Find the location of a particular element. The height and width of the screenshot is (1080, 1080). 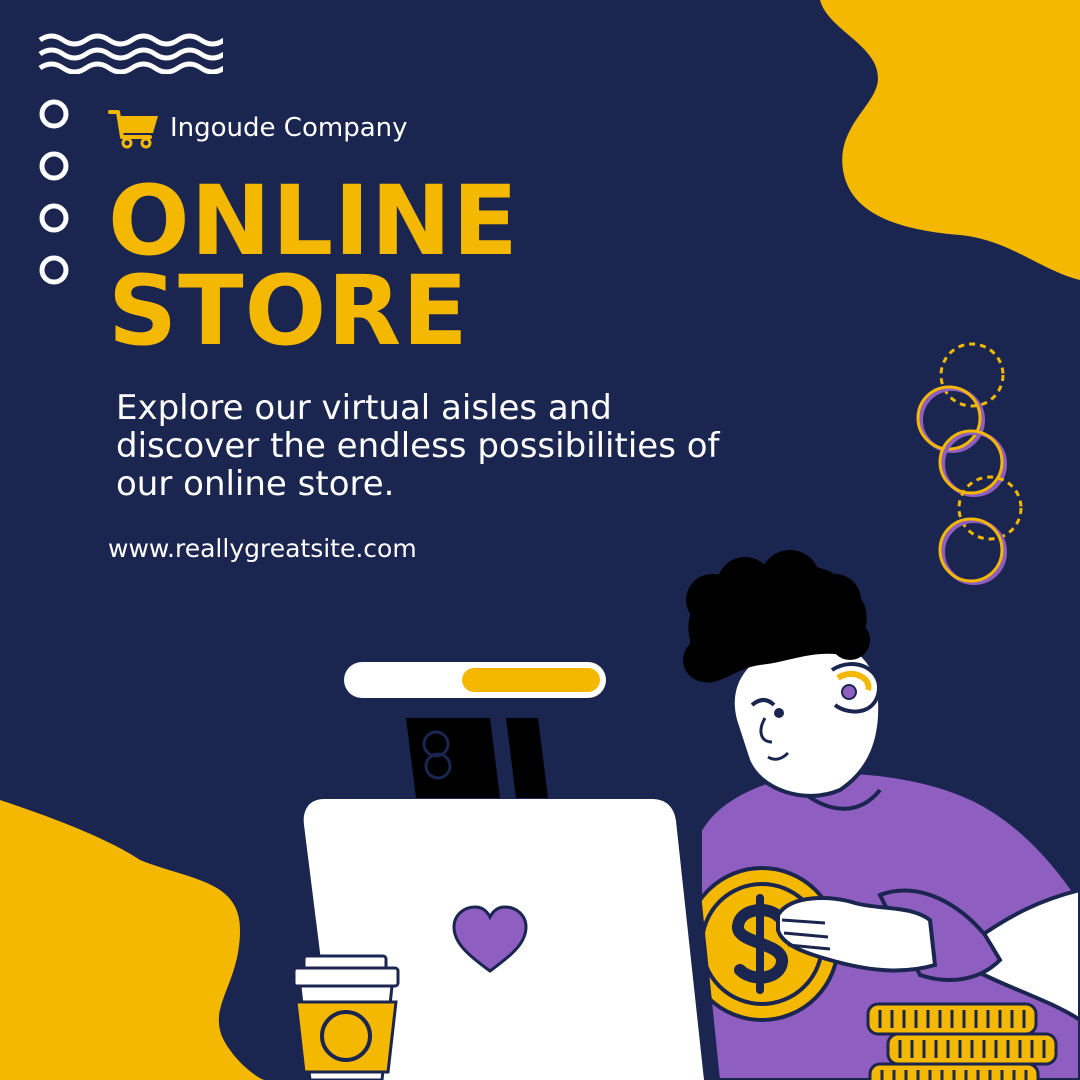

coffee-cup-icon is located at coordinates (346, 1017).